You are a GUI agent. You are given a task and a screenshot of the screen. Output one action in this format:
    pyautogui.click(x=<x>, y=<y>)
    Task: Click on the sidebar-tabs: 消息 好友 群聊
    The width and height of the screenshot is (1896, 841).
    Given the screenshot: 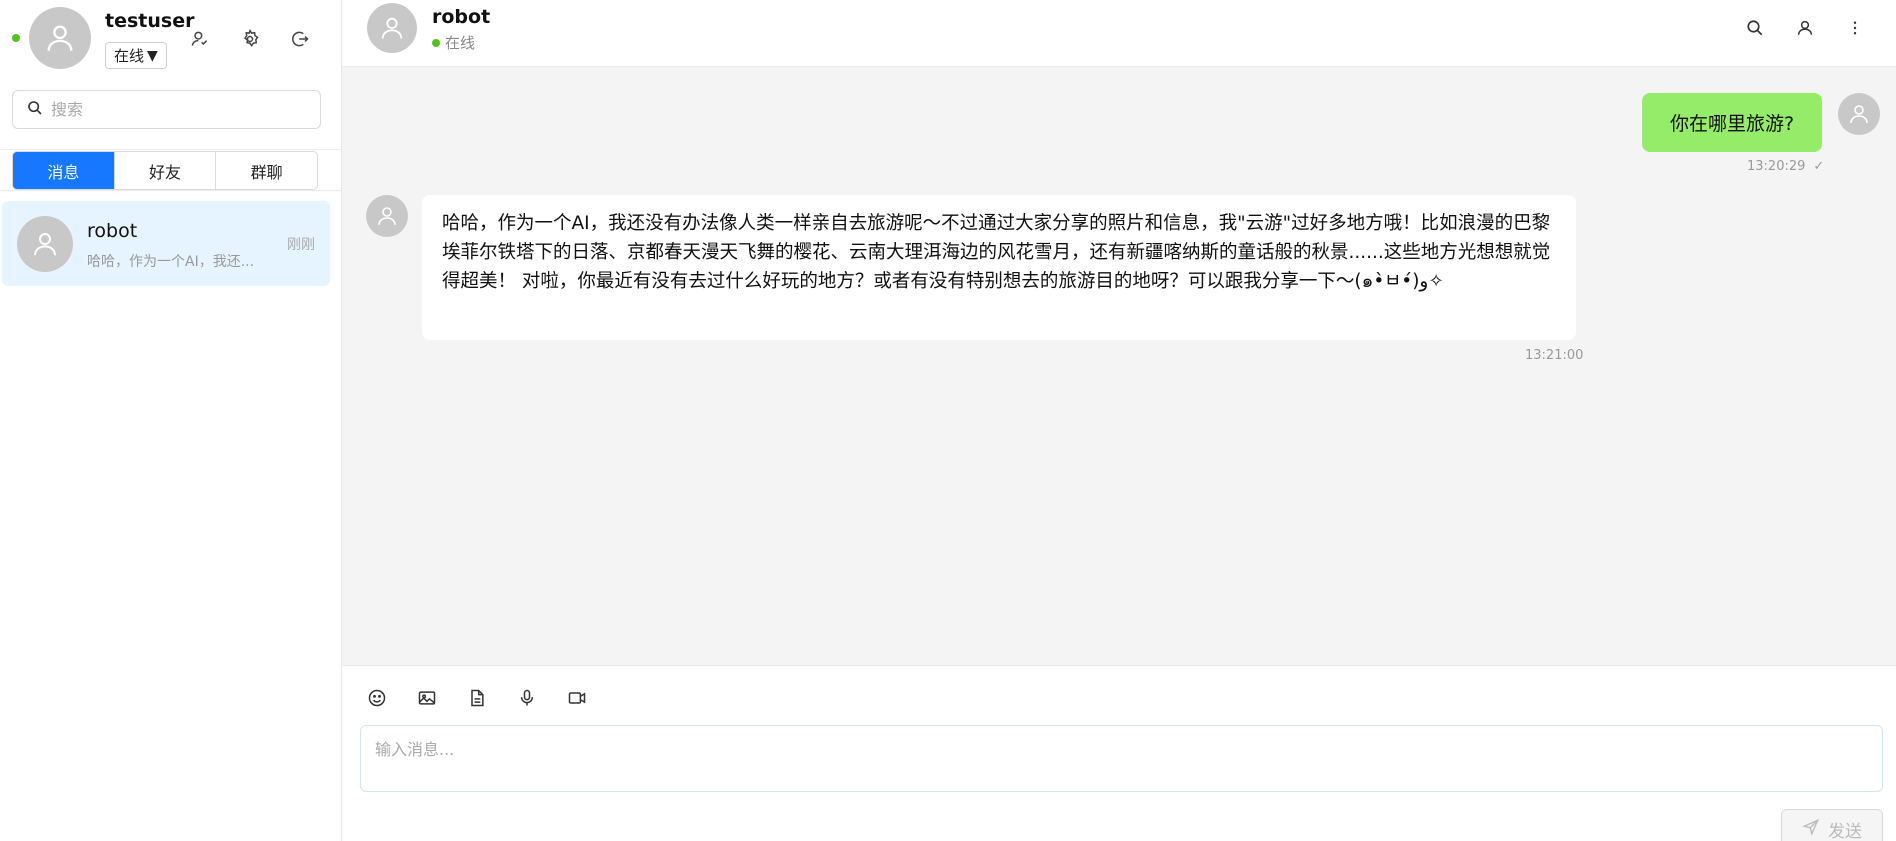 What is the action you would take?
    pyautogui.click(x=165, y=170)
    